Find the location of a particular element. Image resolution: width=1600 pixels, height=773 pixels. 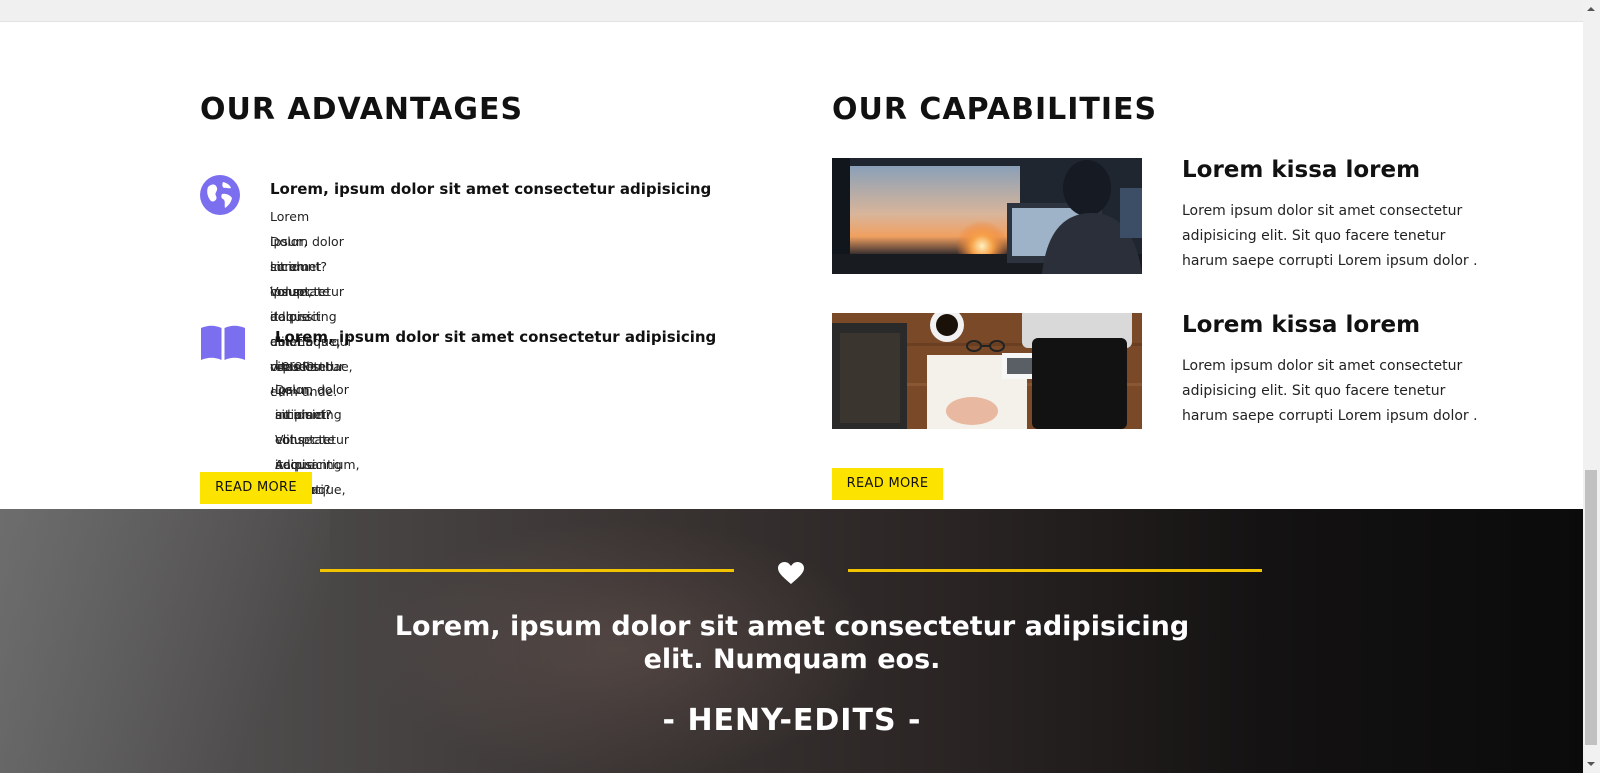

advantages-read-more-button: READ MORE is located at coordinates (256, 488).